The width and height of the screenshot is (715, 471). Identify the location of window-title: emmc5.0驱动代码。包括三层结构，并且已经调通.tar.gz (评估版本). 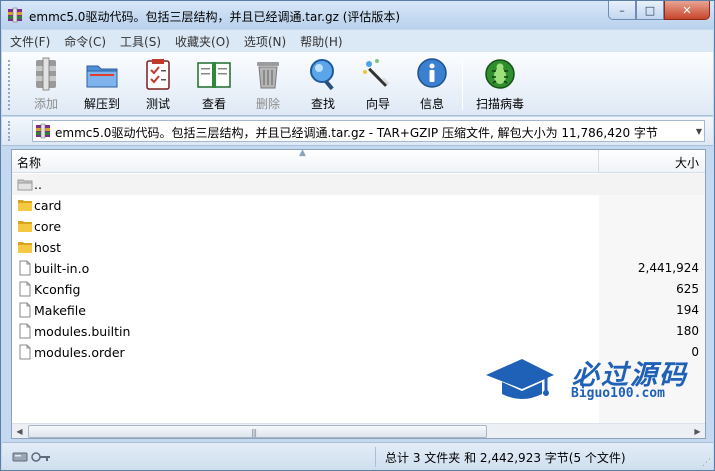
(215, 17).